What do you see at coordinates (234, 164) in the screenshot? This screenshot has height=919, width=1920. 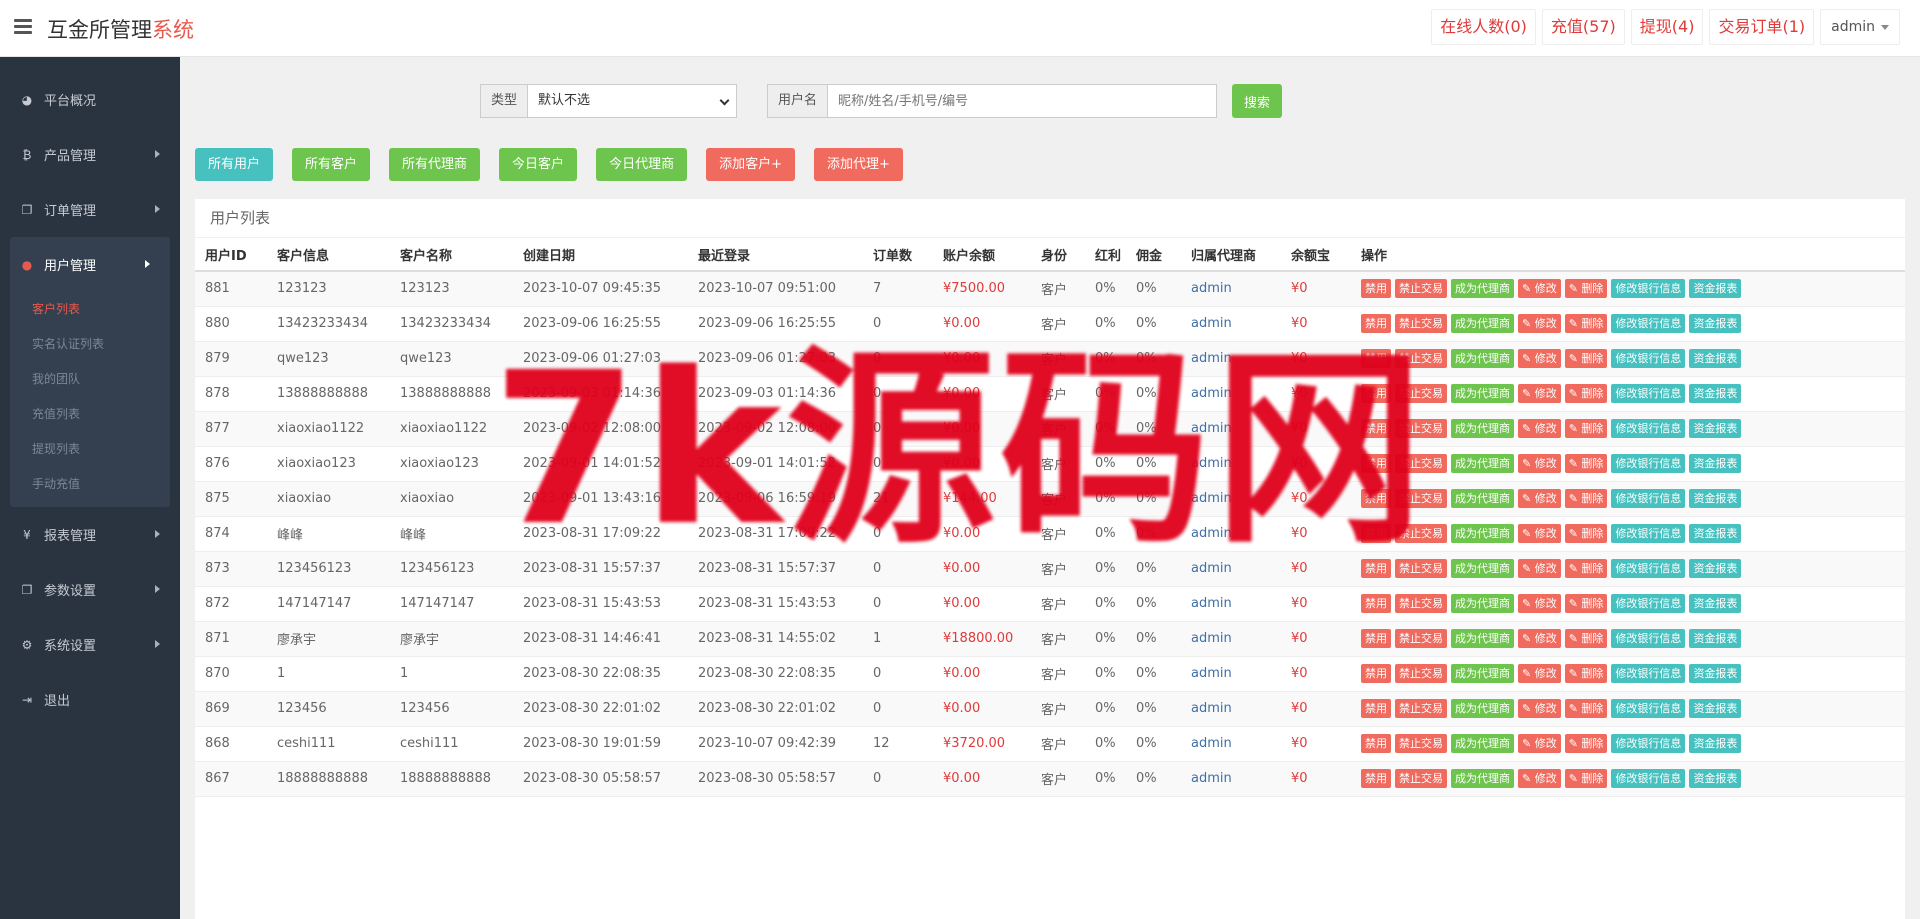 I see `all-users-button: 所有用户` at bounding box center [234, 164].